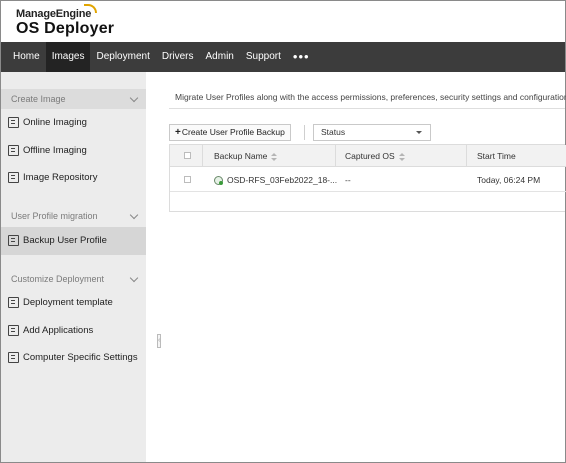 The height and width of the screenshot is (463, 566). I want to click on image-repository-icon, so click(13, 177).